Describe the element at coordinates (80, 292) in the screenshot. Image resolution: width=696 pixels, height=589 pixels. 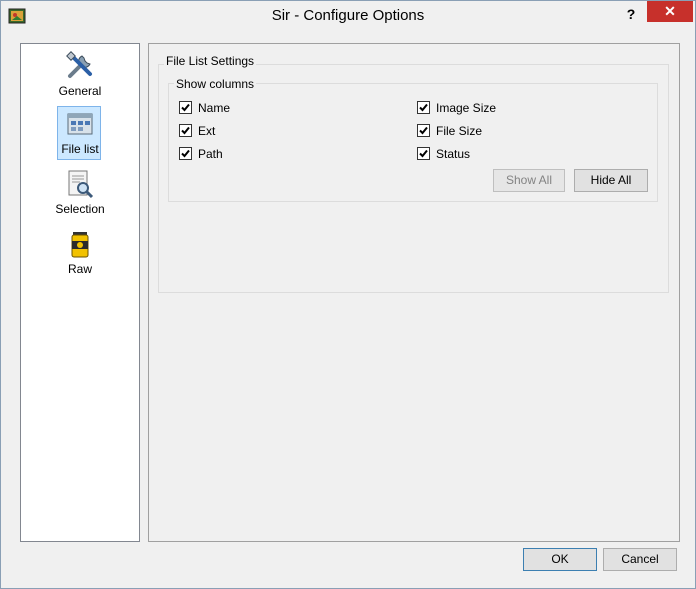
I see `options-sidebar: General File list Selection Raw` at that location.